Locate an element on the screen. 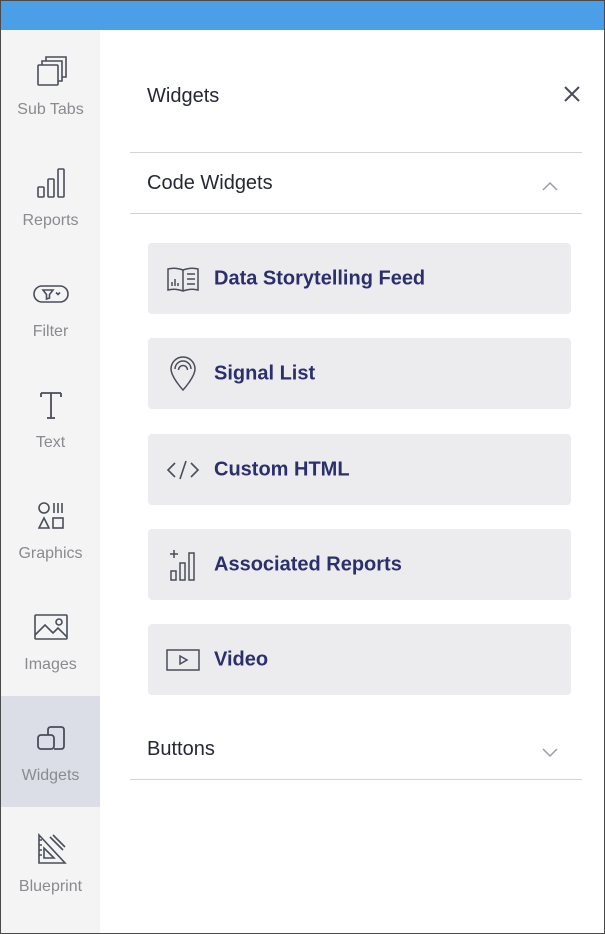 The width and height of the screenshot is (605, 934). rail-item-label: Graphics is located at coordinates (50, 553).